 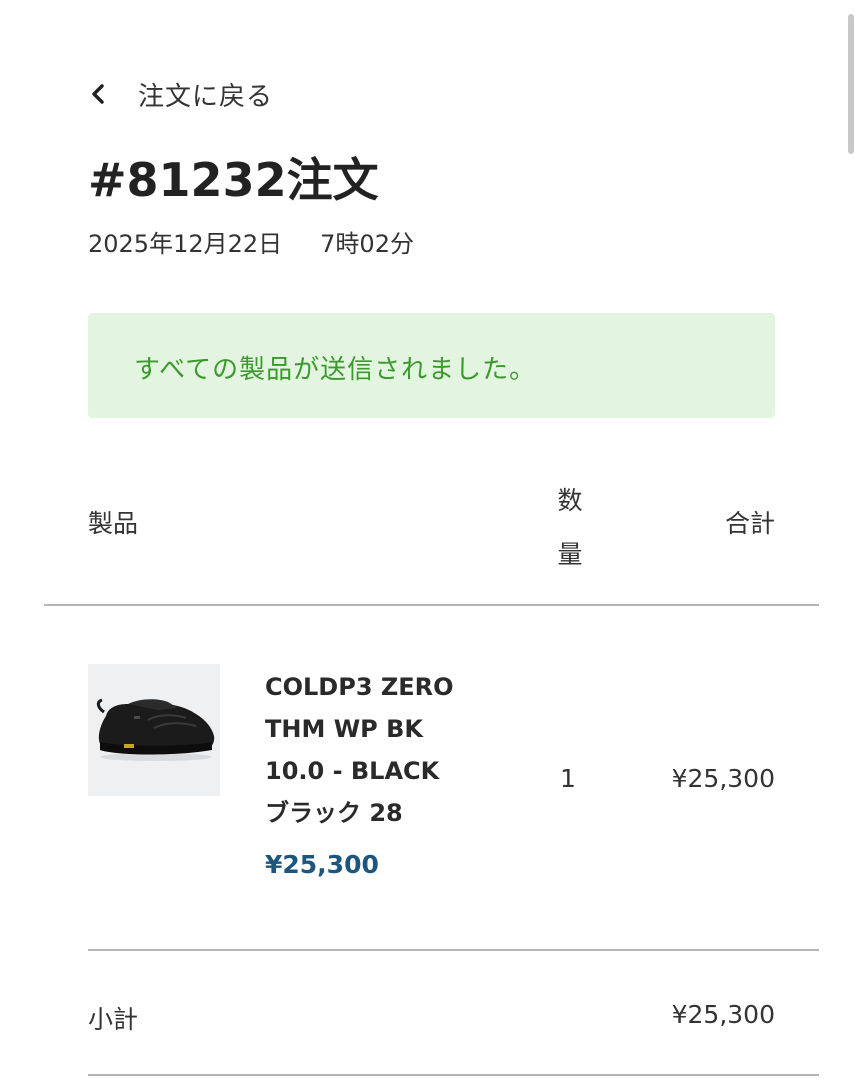 What do you see at coordinates (322, 864) in the screenshot?
I see `product-unit-price: ¥25,300` at bounding box center [322, 864].